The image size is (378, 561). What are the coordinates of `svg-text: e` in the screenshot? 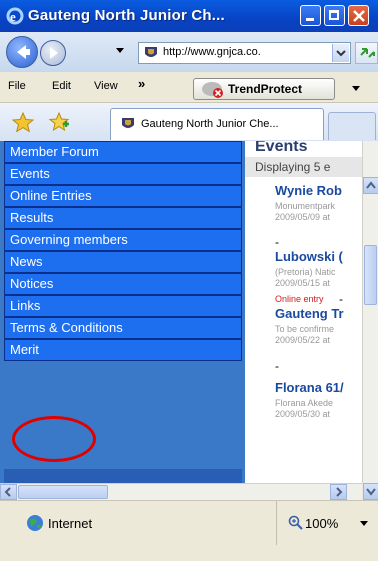 It's located at (13, 16).